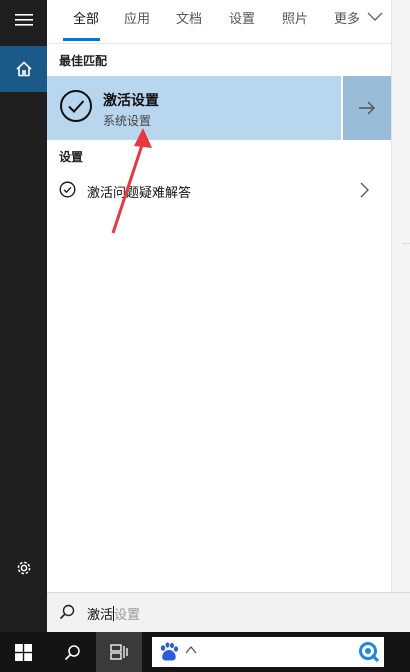  Describe the element at coordinates (347, 17) in the screenshot. I see `tab-more: 更多` at that location.